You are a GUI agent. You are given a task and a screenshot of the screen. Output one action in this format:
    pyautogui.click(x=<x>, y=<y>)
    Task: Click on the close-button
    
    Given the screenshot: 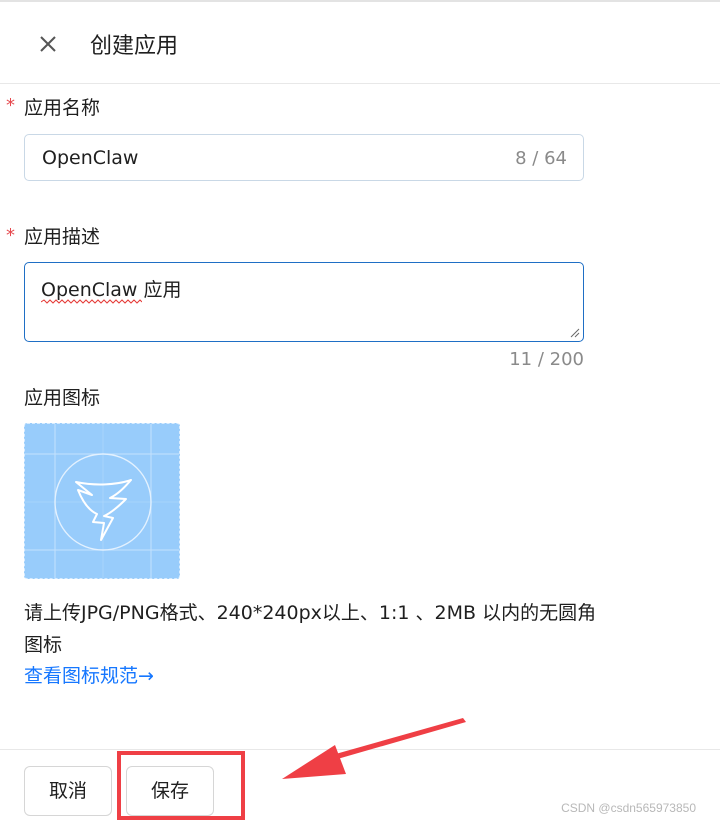 What is the action you would take?
    pyautogui.click(x=48, y=44)
    